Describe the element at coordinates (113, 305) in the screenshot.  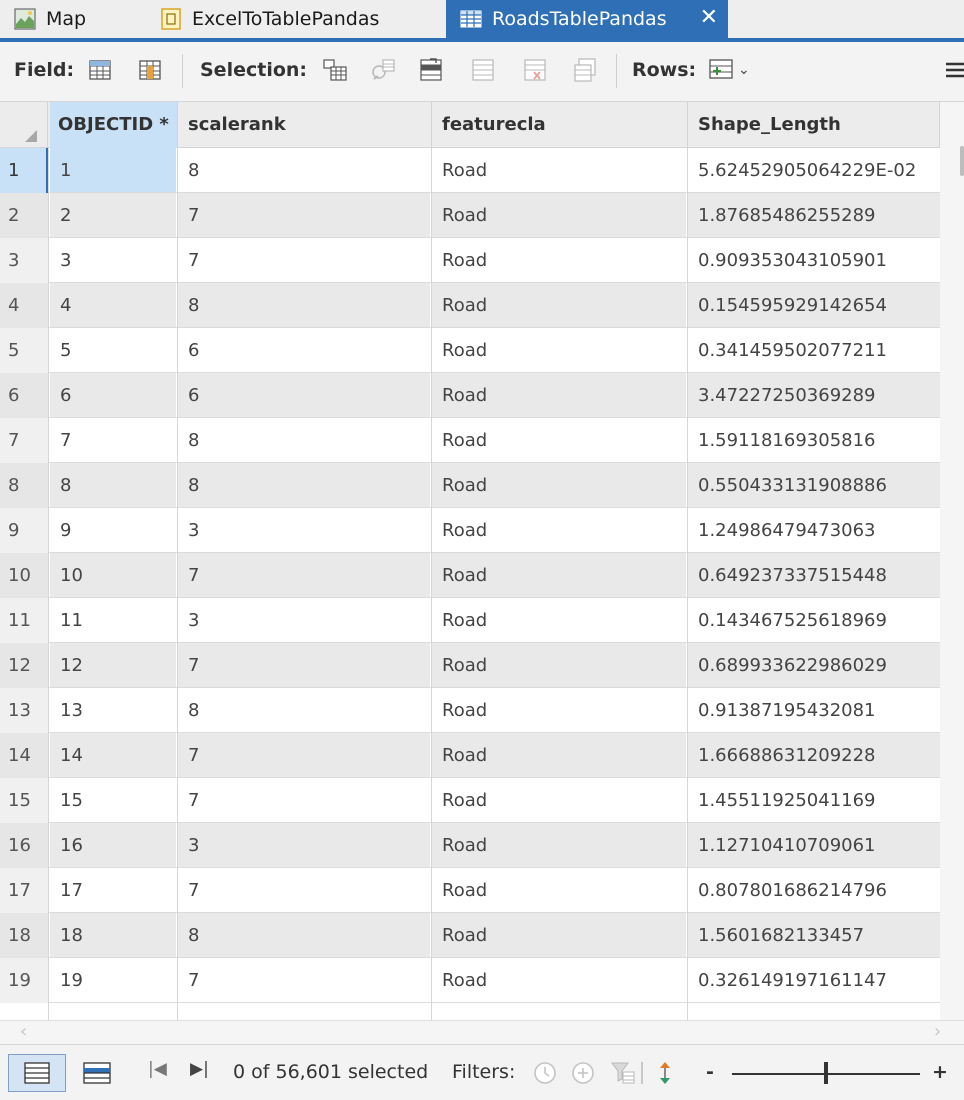
I see `cell-objectid: 4` at that location.